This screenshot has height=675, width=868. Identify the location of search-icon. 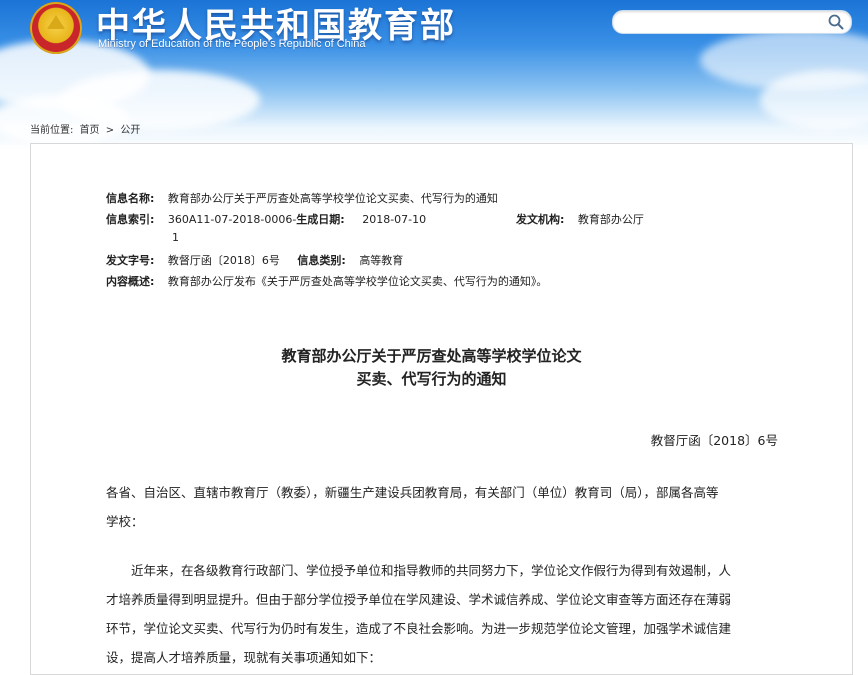
(836, 22).